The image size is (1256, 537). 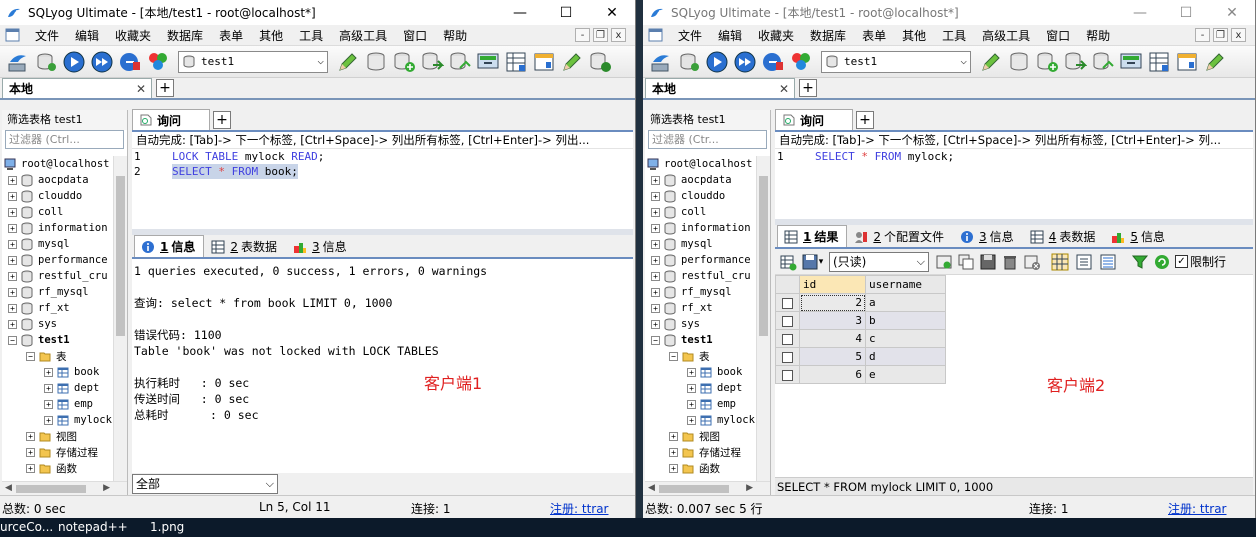 I want to click on export-button, so click(x=788, y=262).